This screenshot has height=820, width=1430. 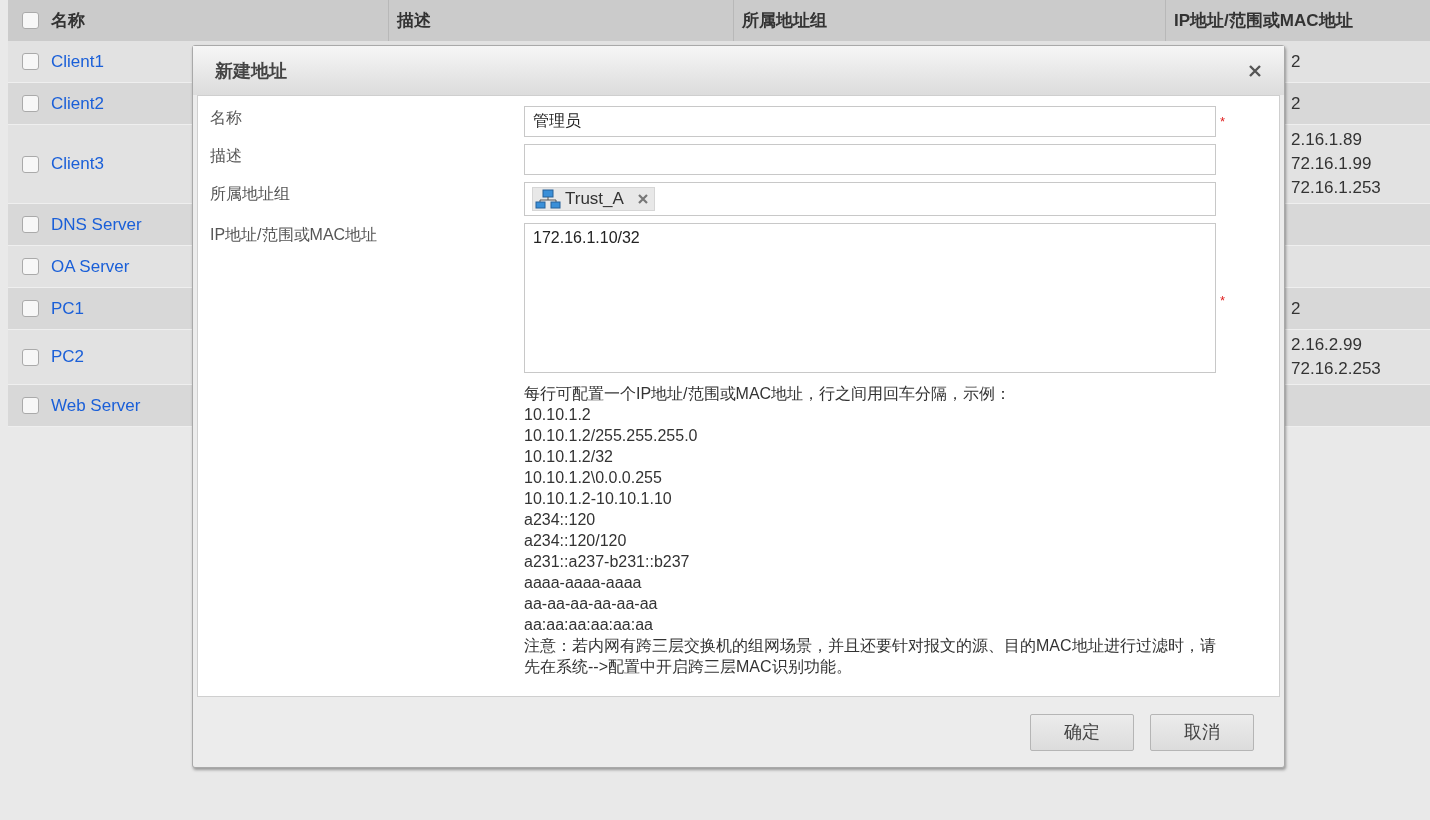 I want to click on address-link: OA Server, so click(x=90, y=266).